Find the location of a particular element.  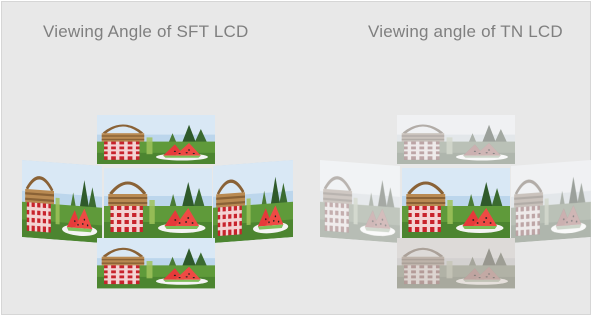

sft-view-top is located at coordinates (156, 139).